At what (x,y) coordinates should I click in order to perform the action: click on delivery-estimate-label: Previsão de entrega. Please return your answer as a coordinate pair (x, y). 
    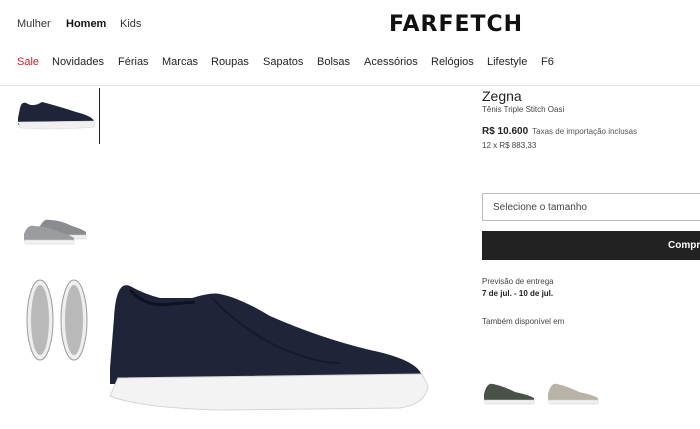
    Looking at the image, I should click on (518, 281).